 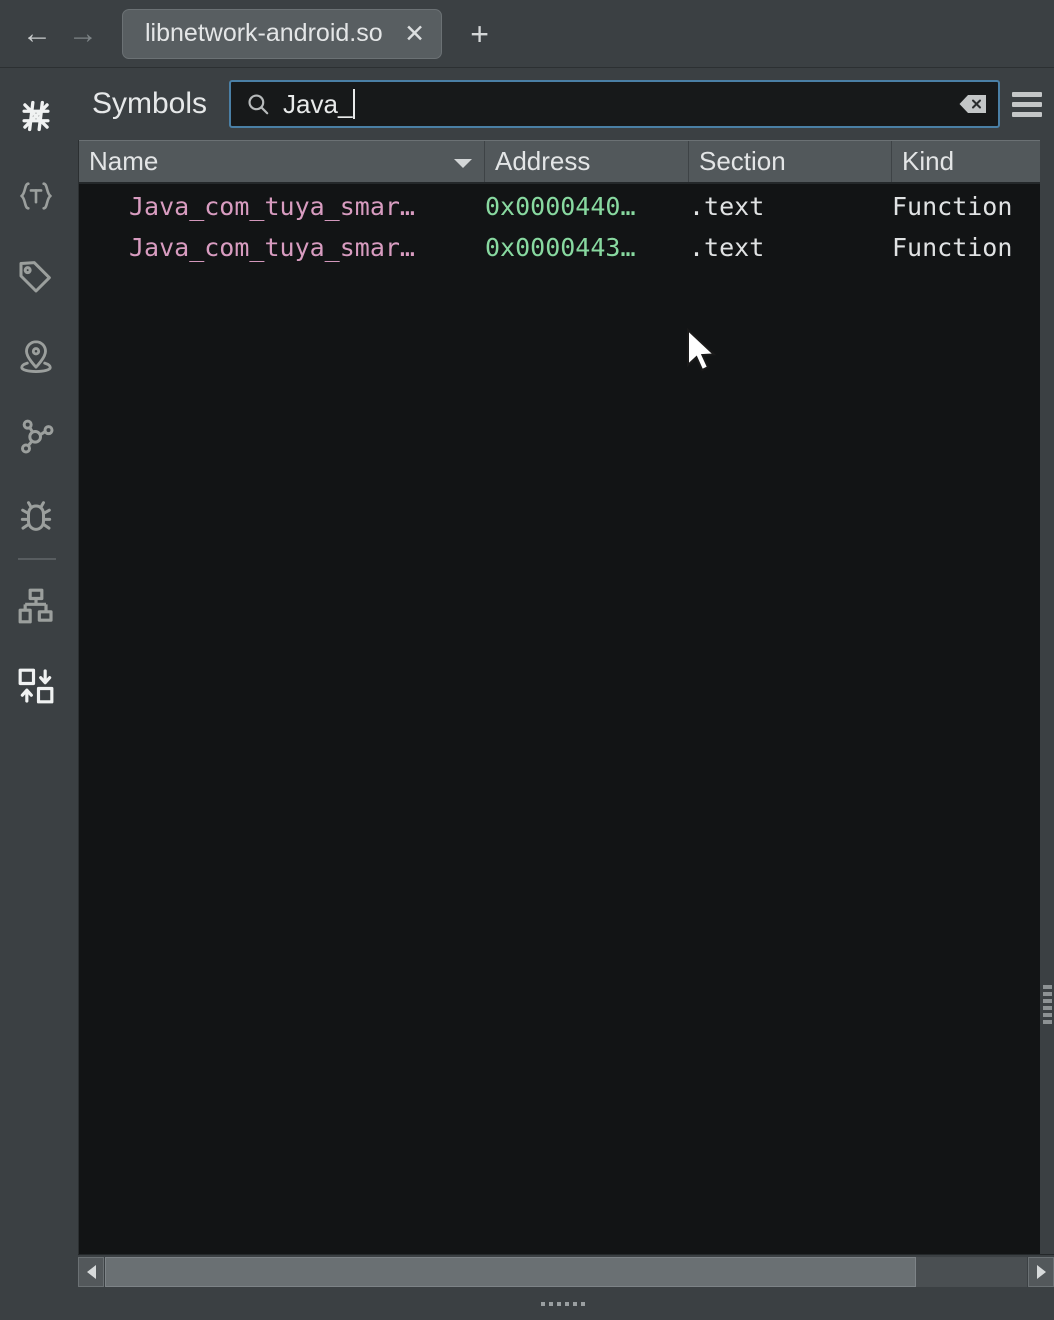 I want to click on close-icon: ✕, so click(x=415, y=34).